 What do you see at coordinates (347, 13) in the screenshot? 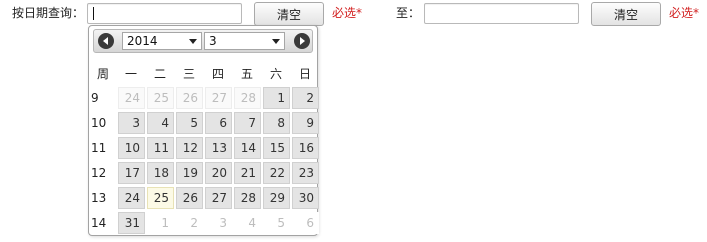
I see `required-mark-start: 必选*` at bounding box center [347, 13].